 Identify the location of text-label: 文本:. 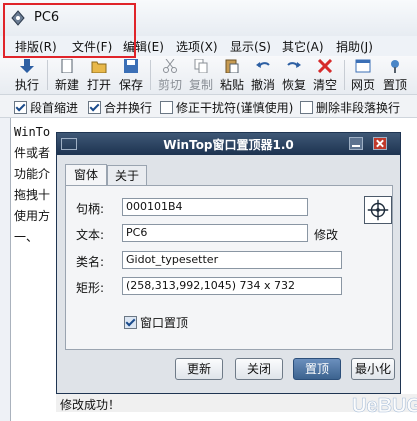
(90, 235).